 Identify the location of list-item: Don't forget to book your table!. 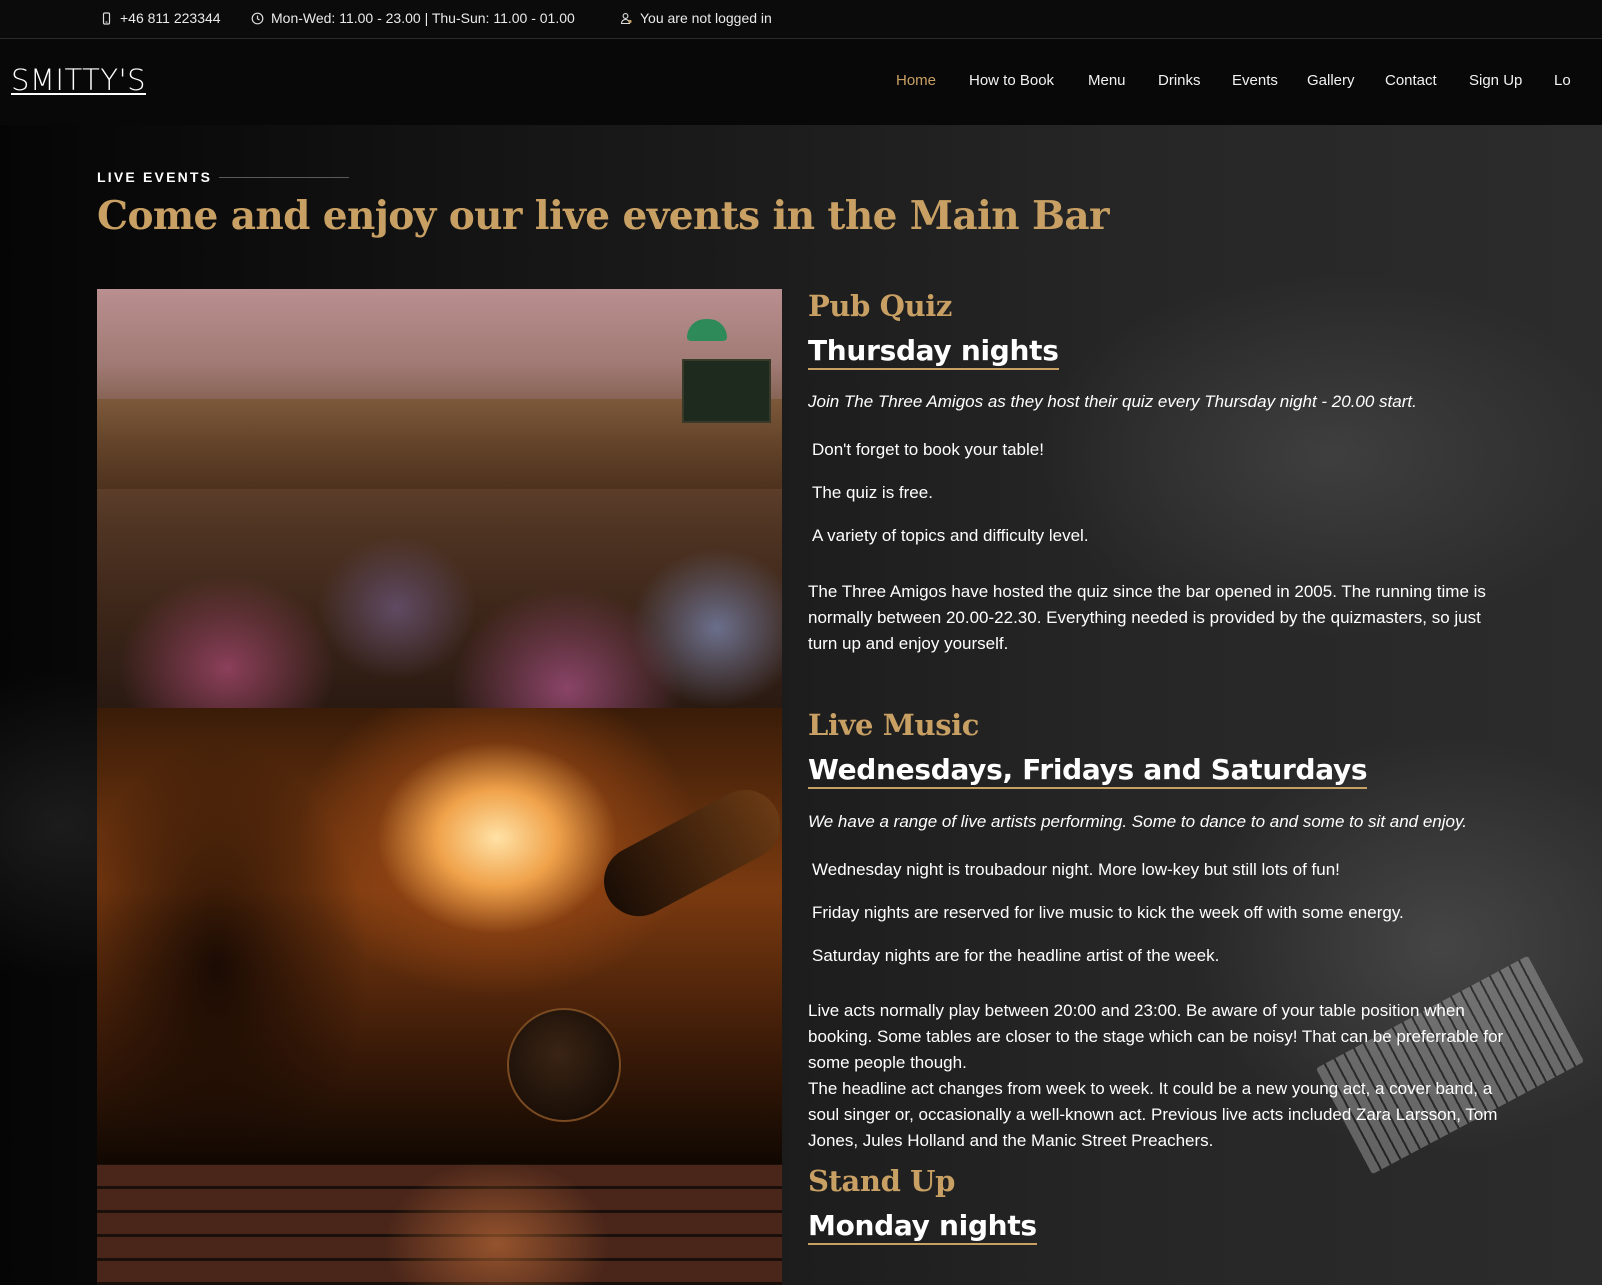
(928, 449).